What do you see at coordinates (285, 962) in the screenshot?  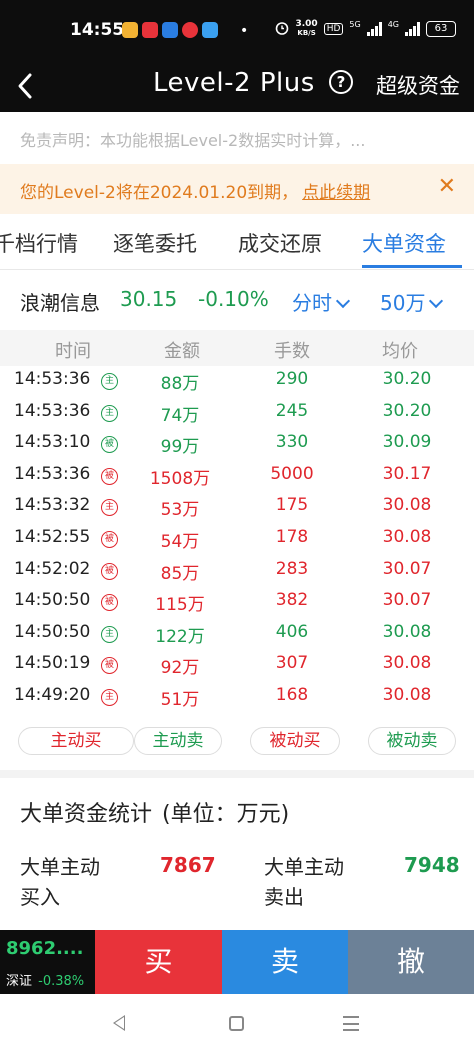 I see `sell-button: 卖` at bounding box center [285, 962].